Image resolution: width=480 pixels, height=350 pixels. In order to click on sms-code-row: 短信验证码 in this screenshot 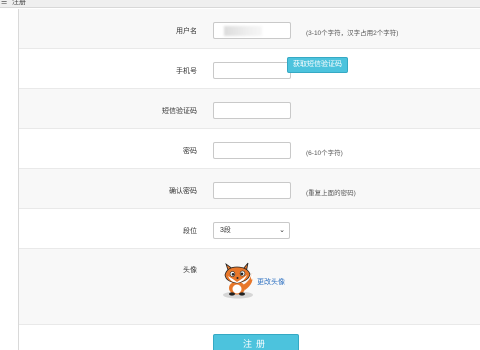, I will do `click(249, 109)`.